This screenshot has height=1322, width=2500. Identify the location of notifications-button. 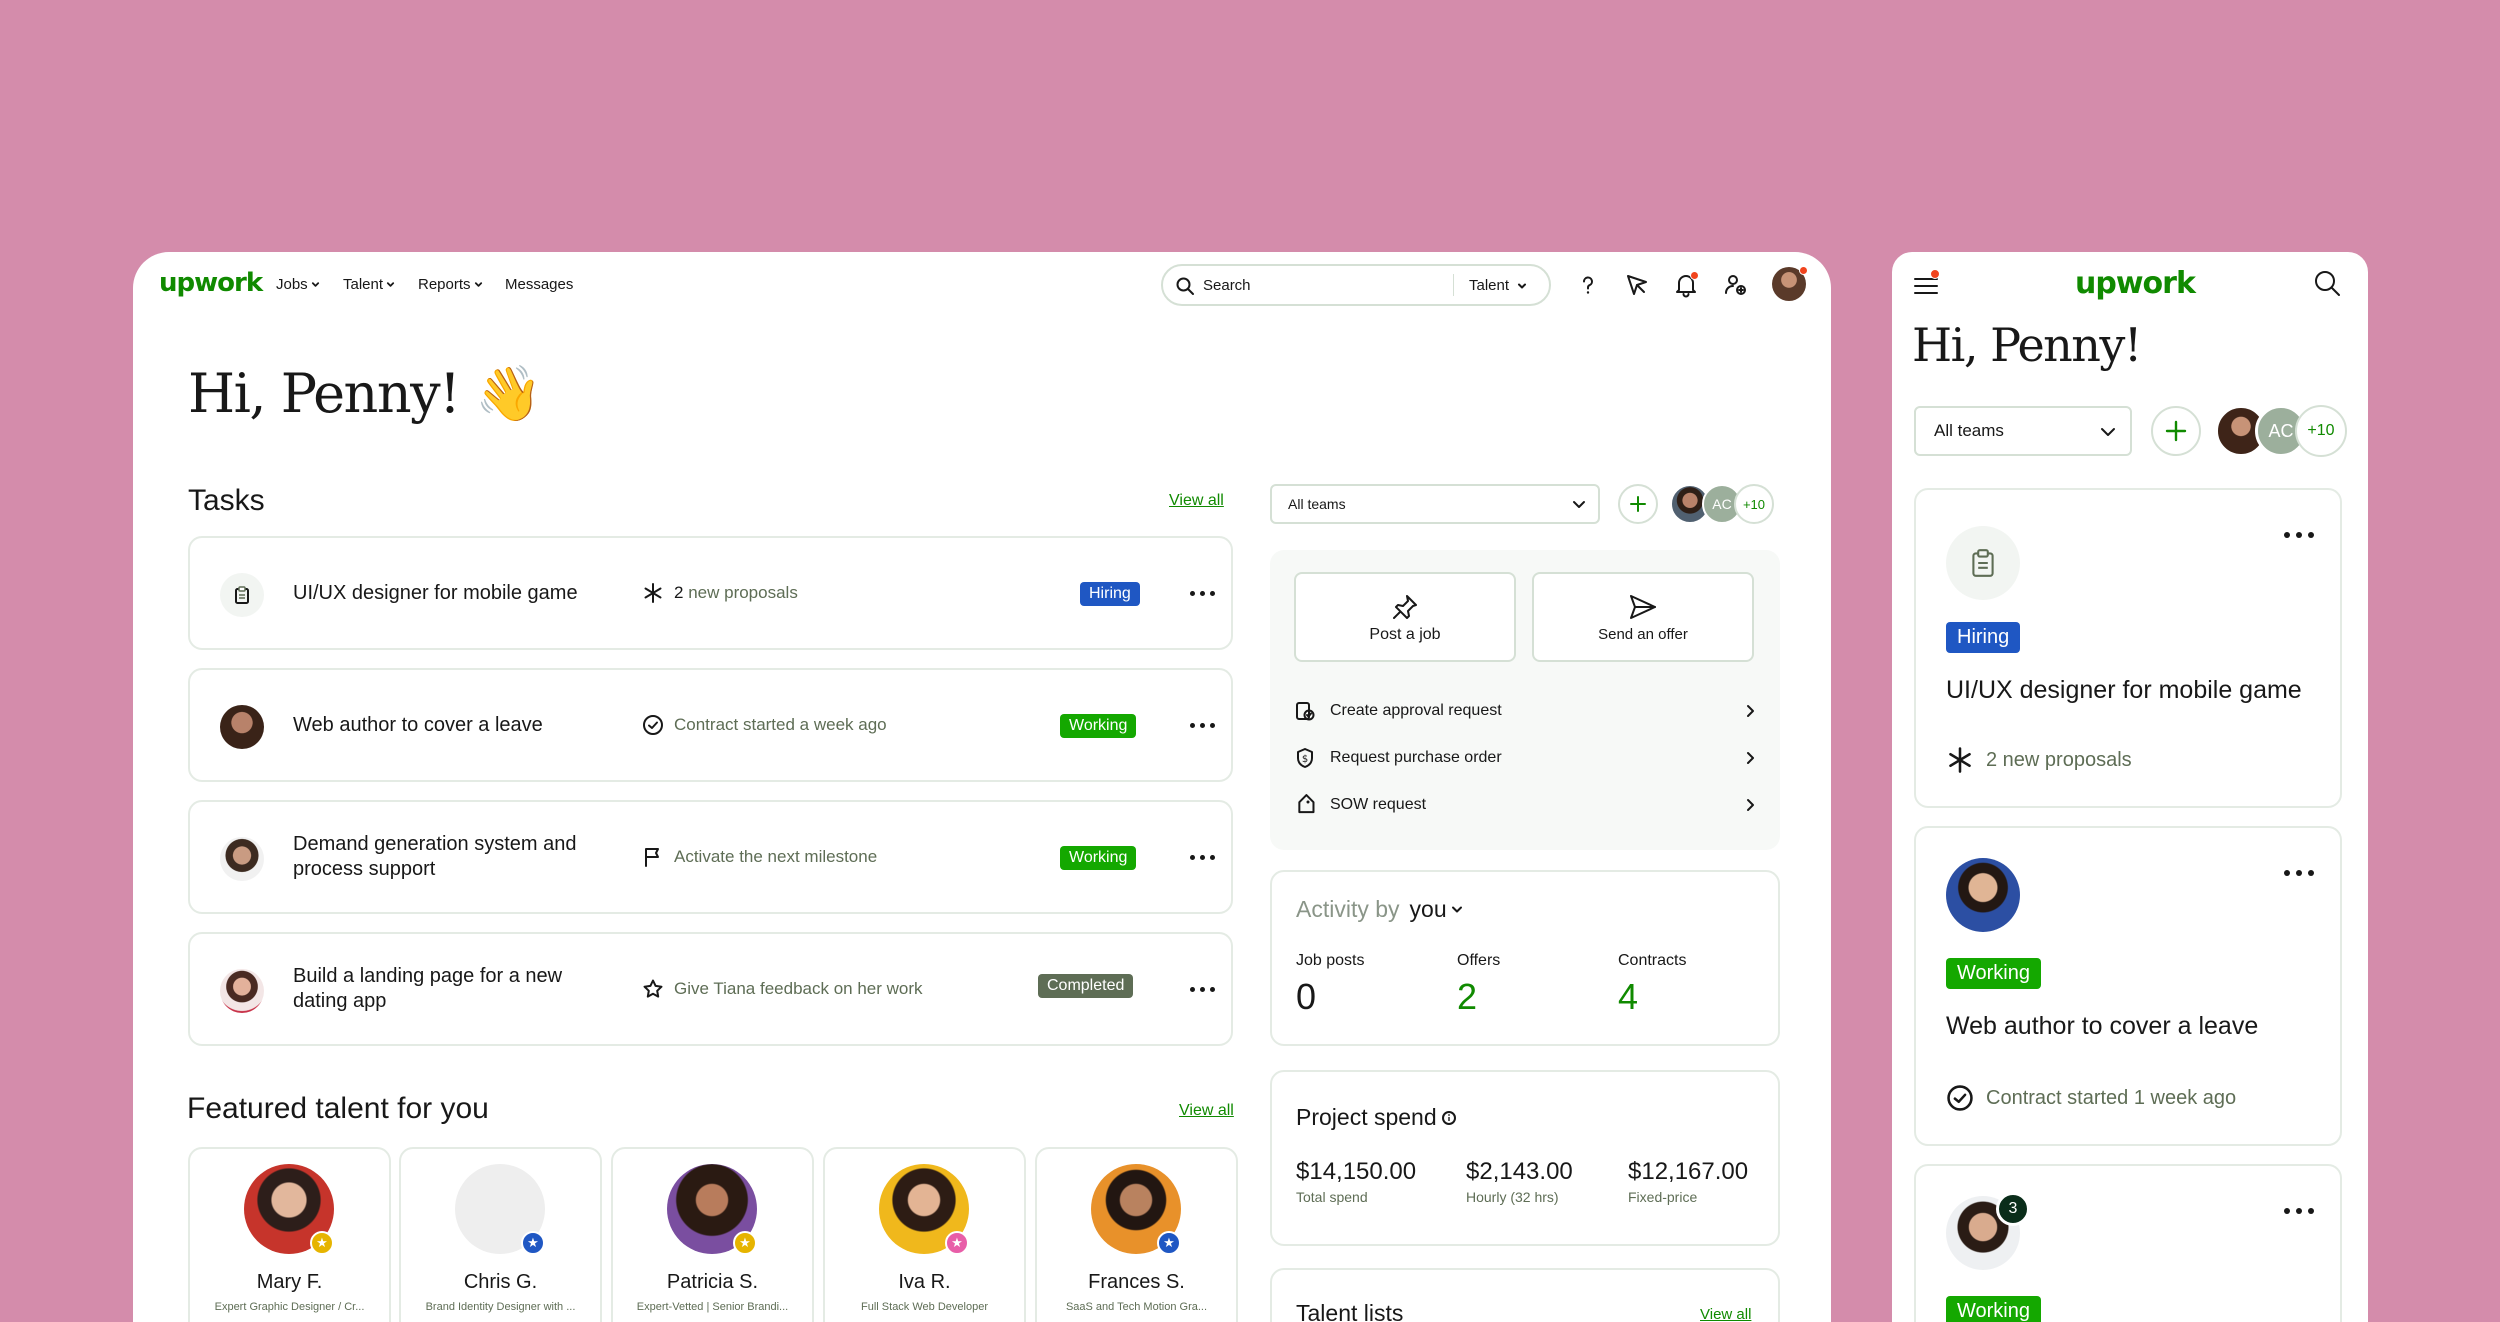
(1686, 284).